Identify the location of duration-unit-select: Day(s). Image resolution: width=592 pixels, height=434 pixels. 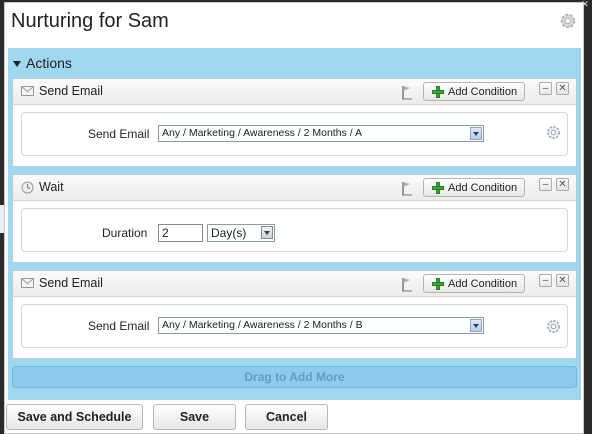
(241, 233).